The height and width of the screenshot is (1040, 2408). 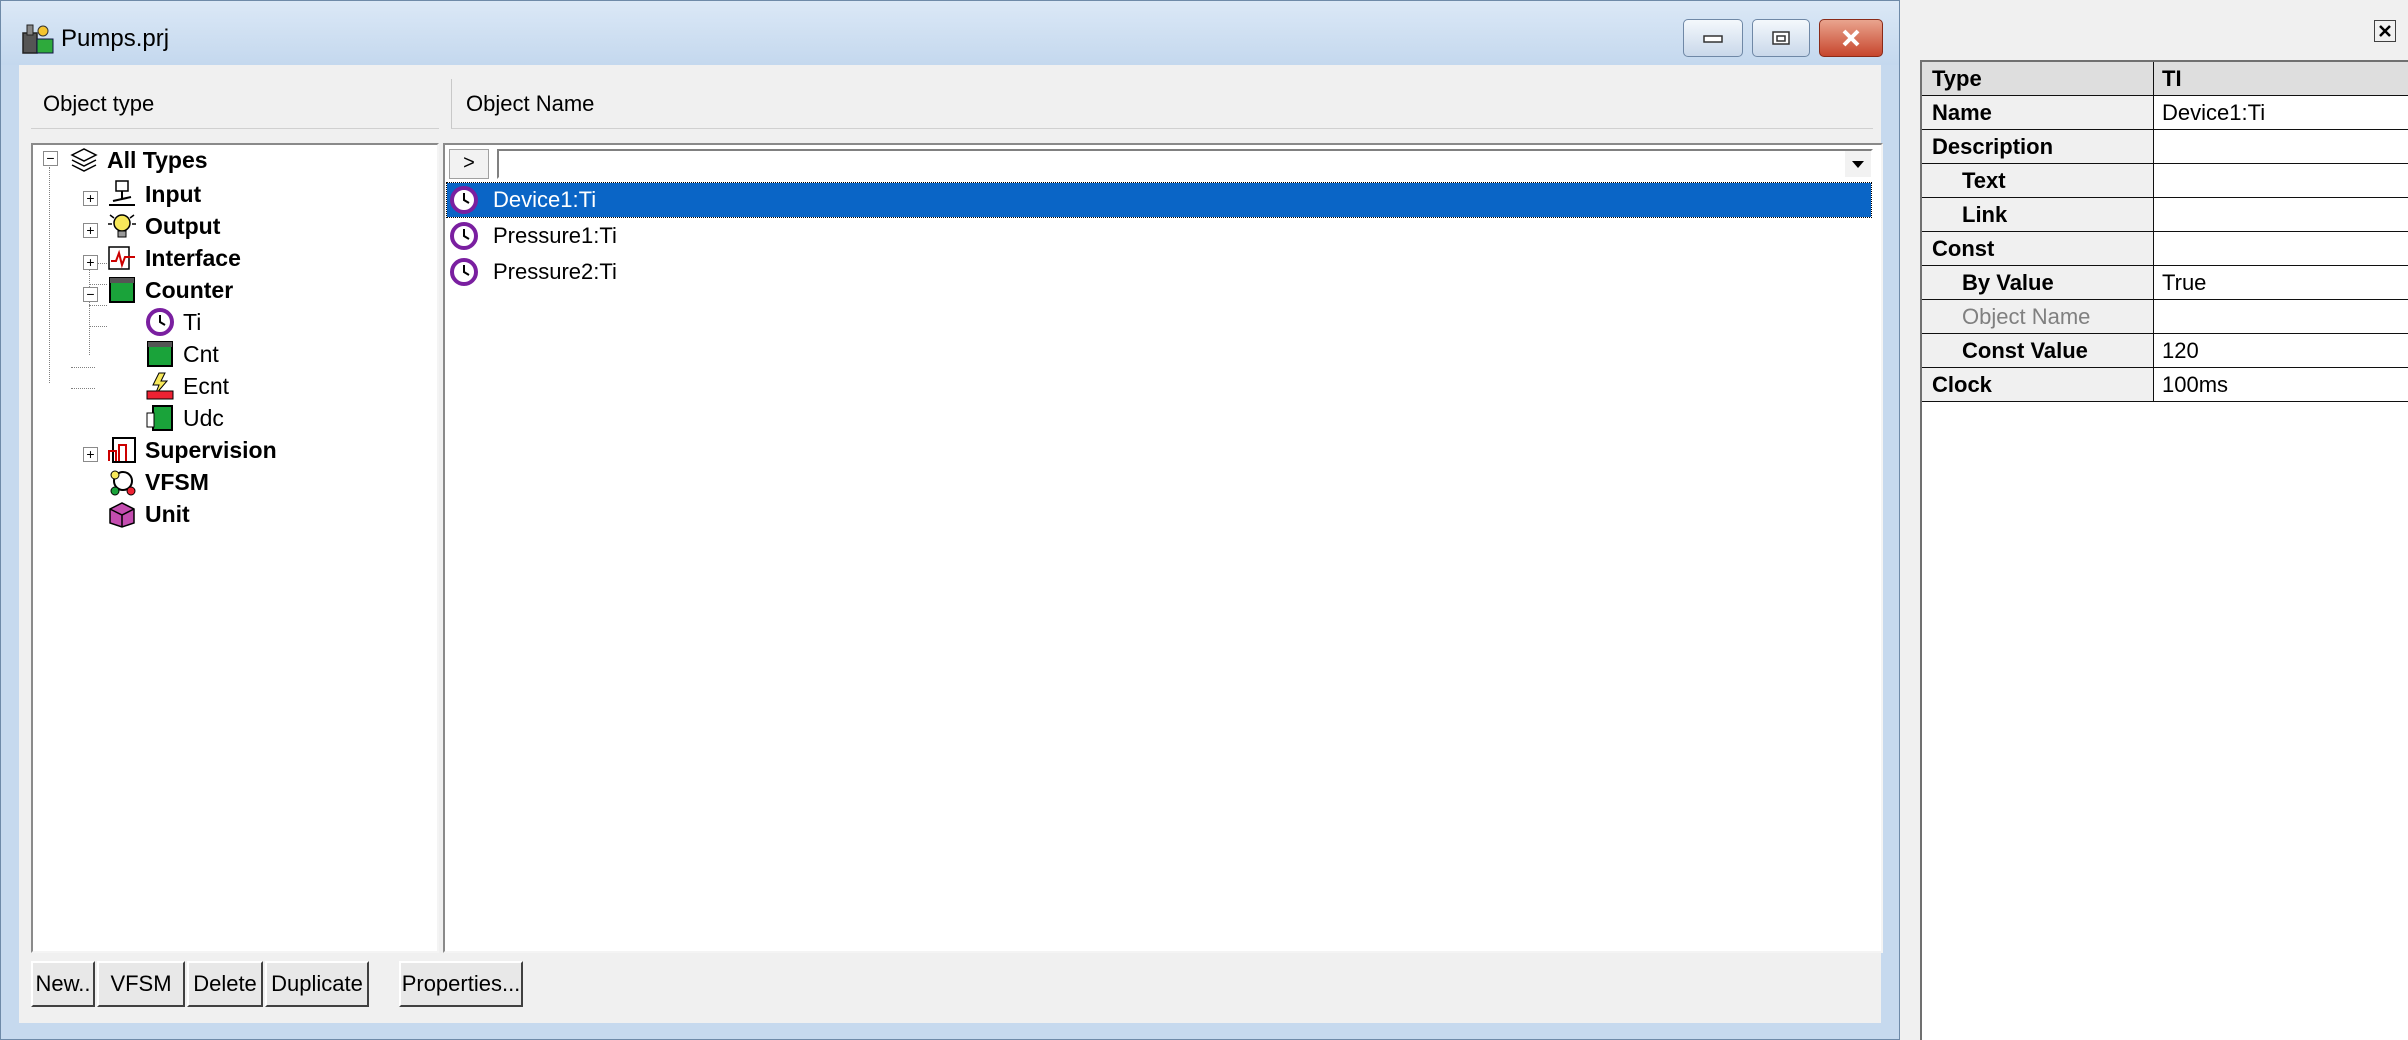 I want to click on tree-item-label: Unit, so click(x=167, y=513).